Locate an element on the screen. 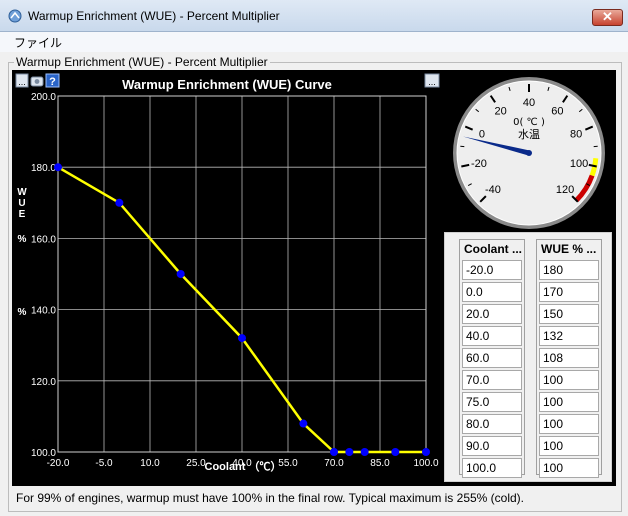  x-tick-label: 25.0 is located at coordinates (196, 463).